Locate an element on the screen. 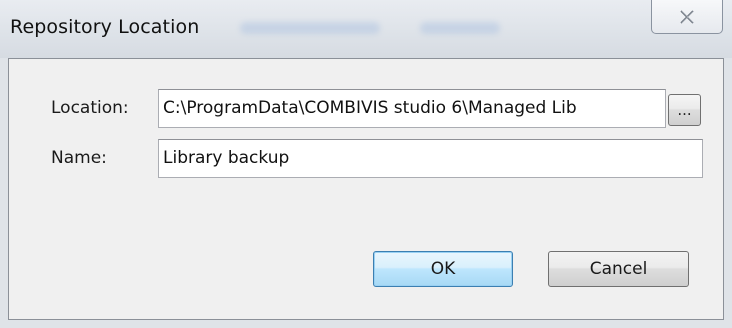  location-label: Location: is located at coordinates (90, 108).